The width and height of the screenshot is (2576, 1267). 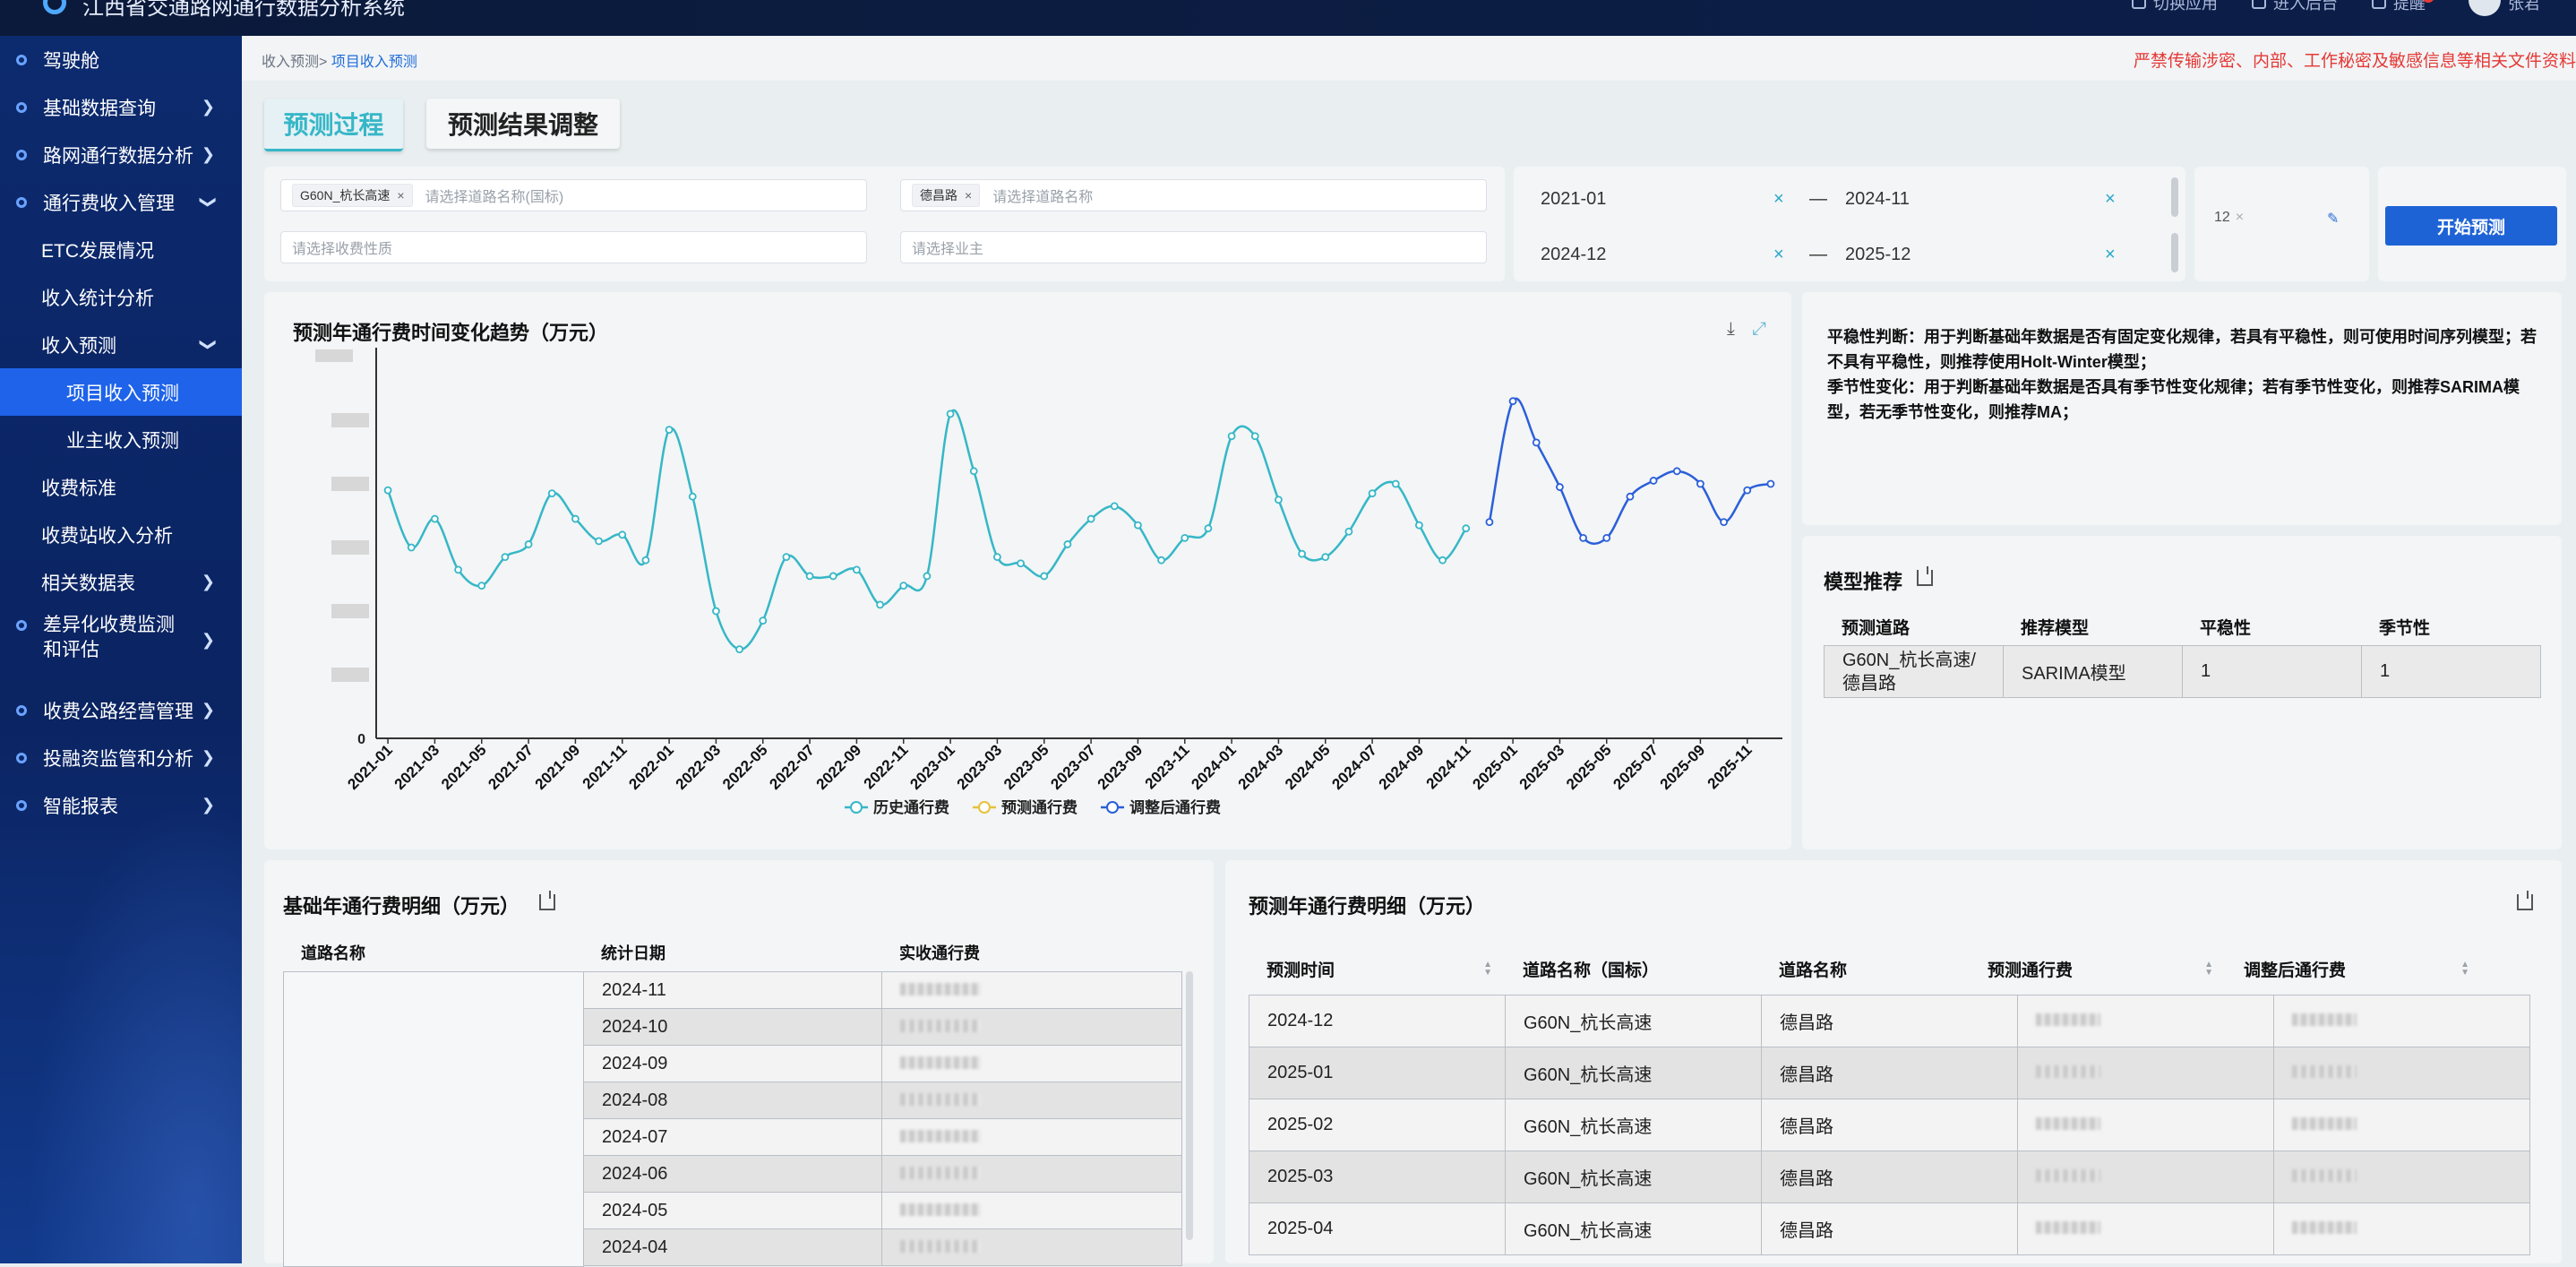 What do you see at coordinates (2182, 672) in the screenshot?
I see `table-row: G60N_杭长高速/德昌路 SARIMA模型 1 1` at bounding box center [2182, 672].